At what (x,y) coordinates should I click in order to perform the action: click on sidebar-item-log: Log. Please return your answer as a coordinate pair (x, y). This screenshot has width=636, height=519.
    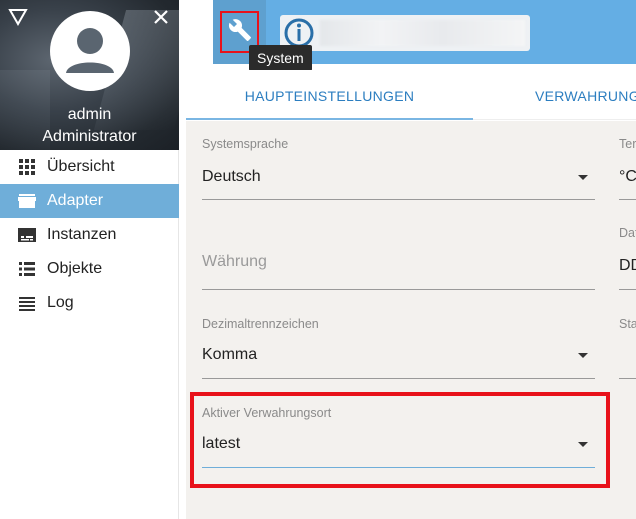
    Looking at the image, I should click on (89, 303).